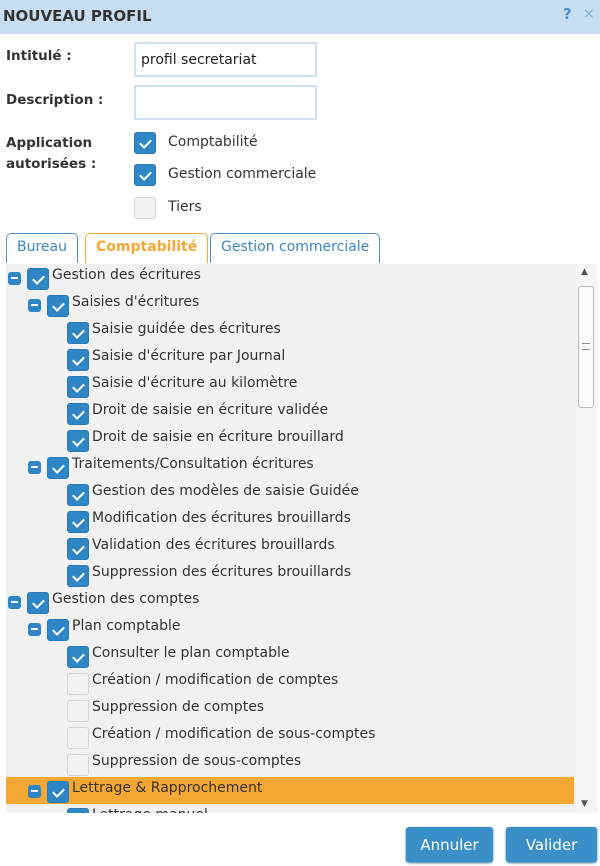 Image resolution: width=600 pixels, height=866 pixels. I want to click on tree-item: Saisie d'écriture par Journal, so click(290, 358).